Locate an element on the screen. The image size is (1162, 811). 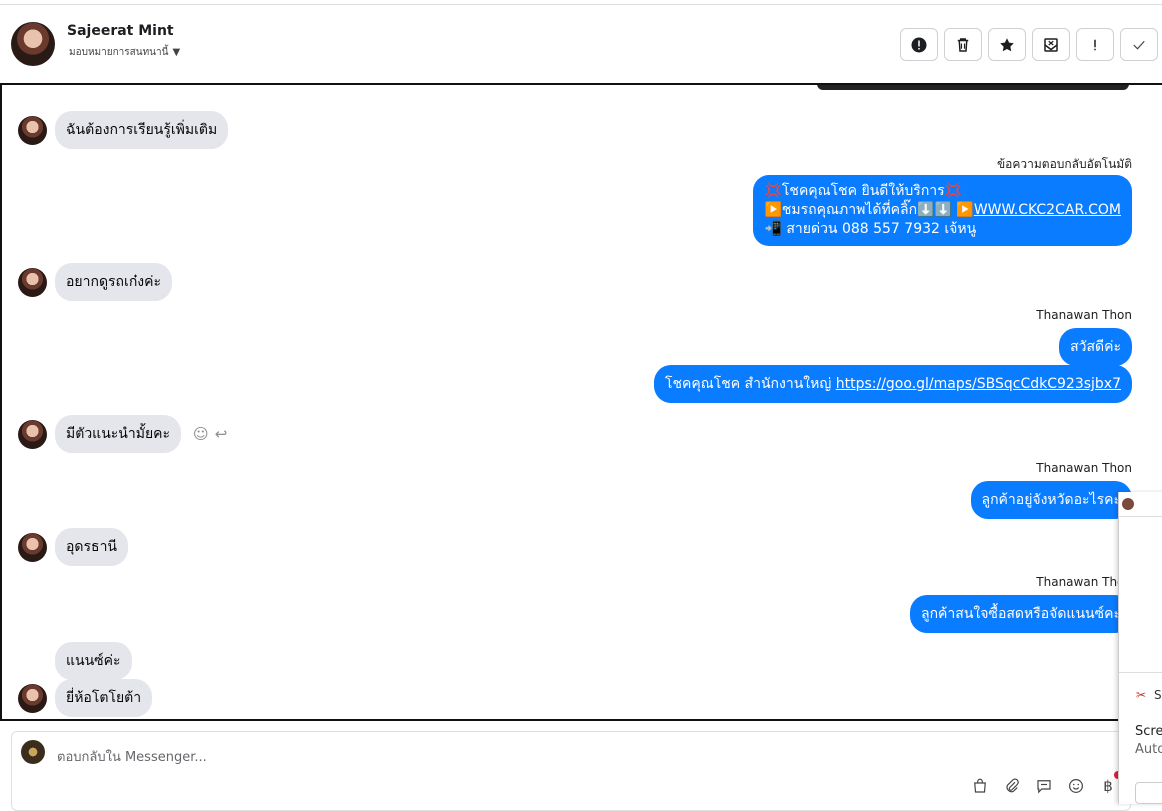
incoming-message: อยากดูรถเก๋งค่ะ is located at coordinates (95, 282).